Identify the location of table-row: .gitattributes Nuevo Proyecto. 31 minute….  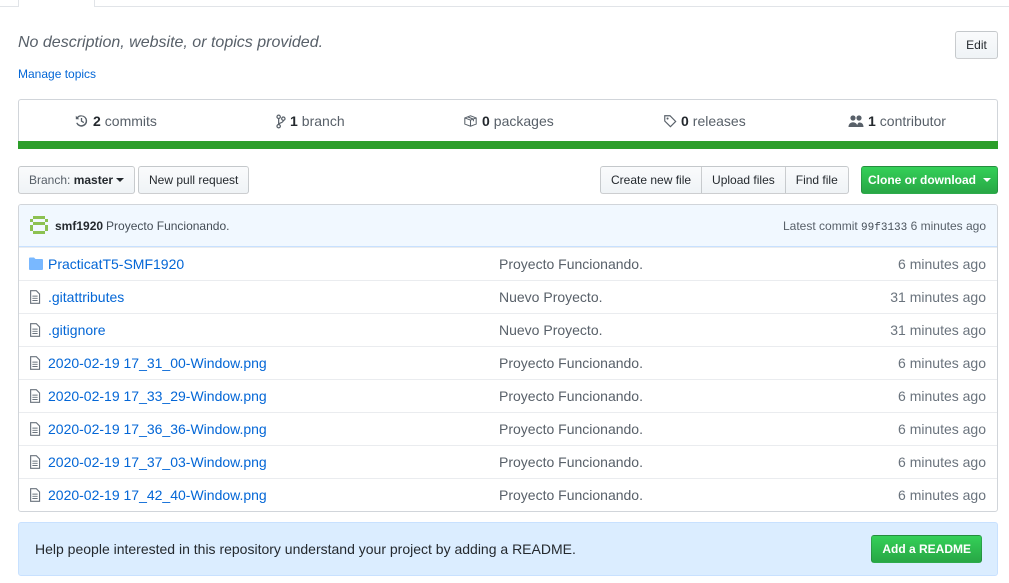
(508, 296).